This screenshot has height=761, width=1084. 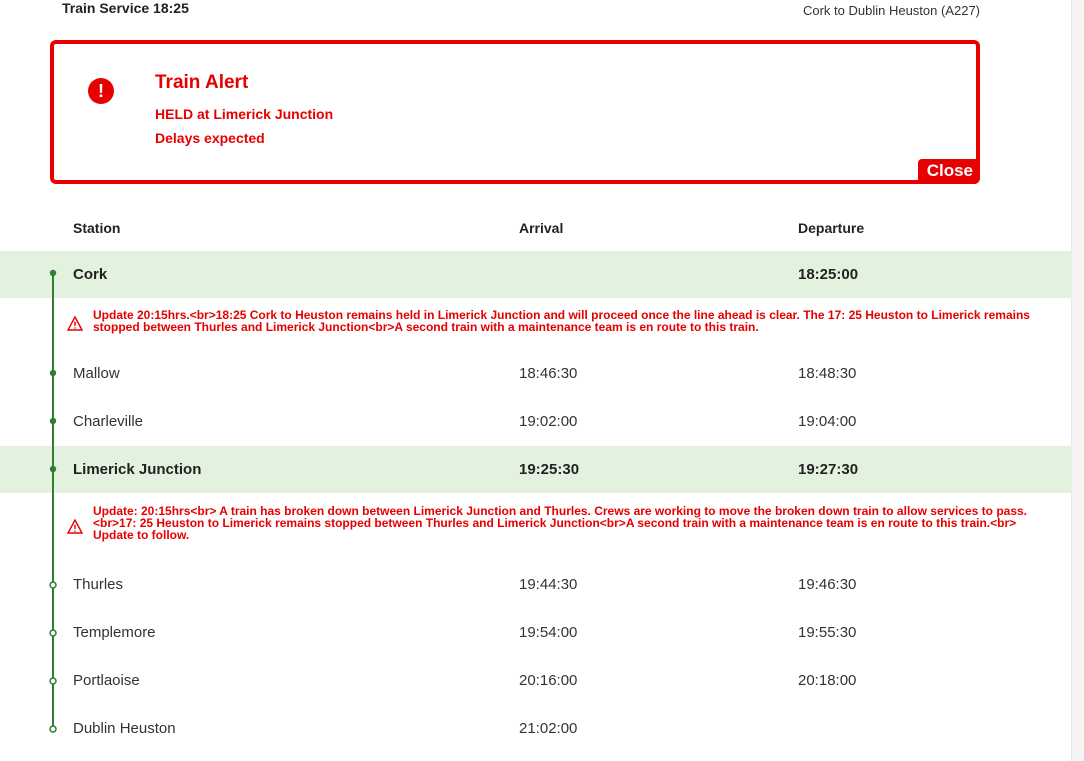 I want to click on stop-row: Templemore 19:54:00 19:55:30, so click(x=536, y=632).